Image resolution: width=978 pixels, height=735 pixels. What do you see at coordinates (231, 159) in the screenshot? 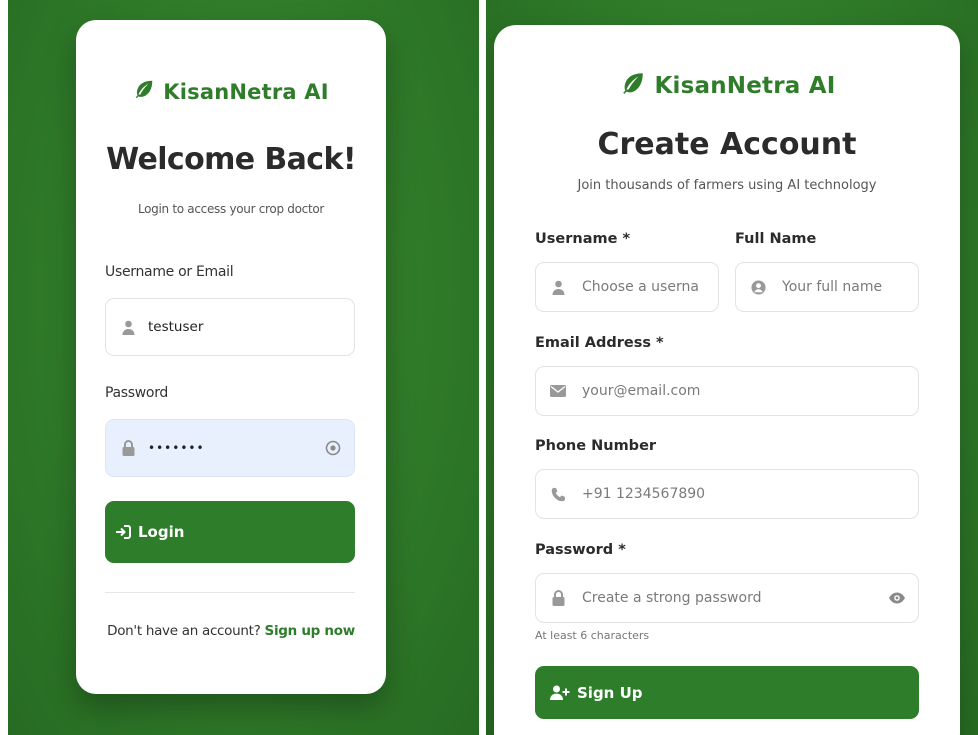
I see `login-title: Welcome Back!` at bounding box center [231, 159].